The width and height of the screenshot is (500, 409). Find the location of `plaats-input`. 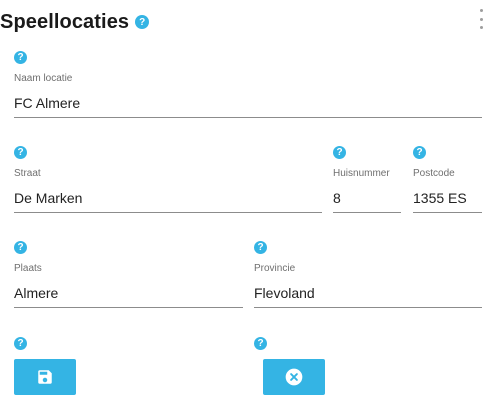

plaats-input is located at coordinates (128, 293).